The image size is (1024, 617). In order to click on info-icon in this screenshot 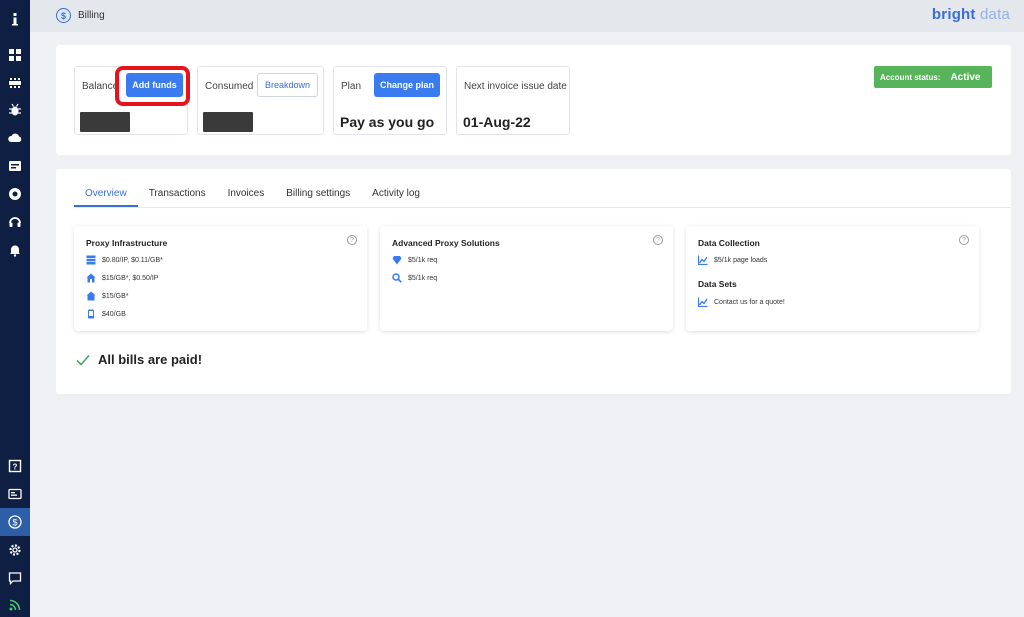, I will do `click(15, 19)`.